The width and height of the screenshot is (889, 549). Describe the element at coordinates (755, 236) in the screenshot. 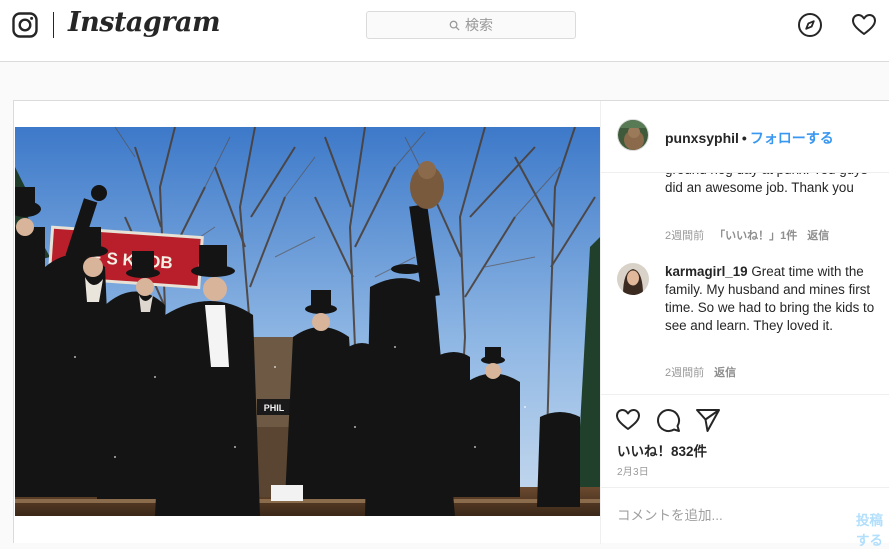

I see `comment-likes: 「いいね！」1件` at that location.